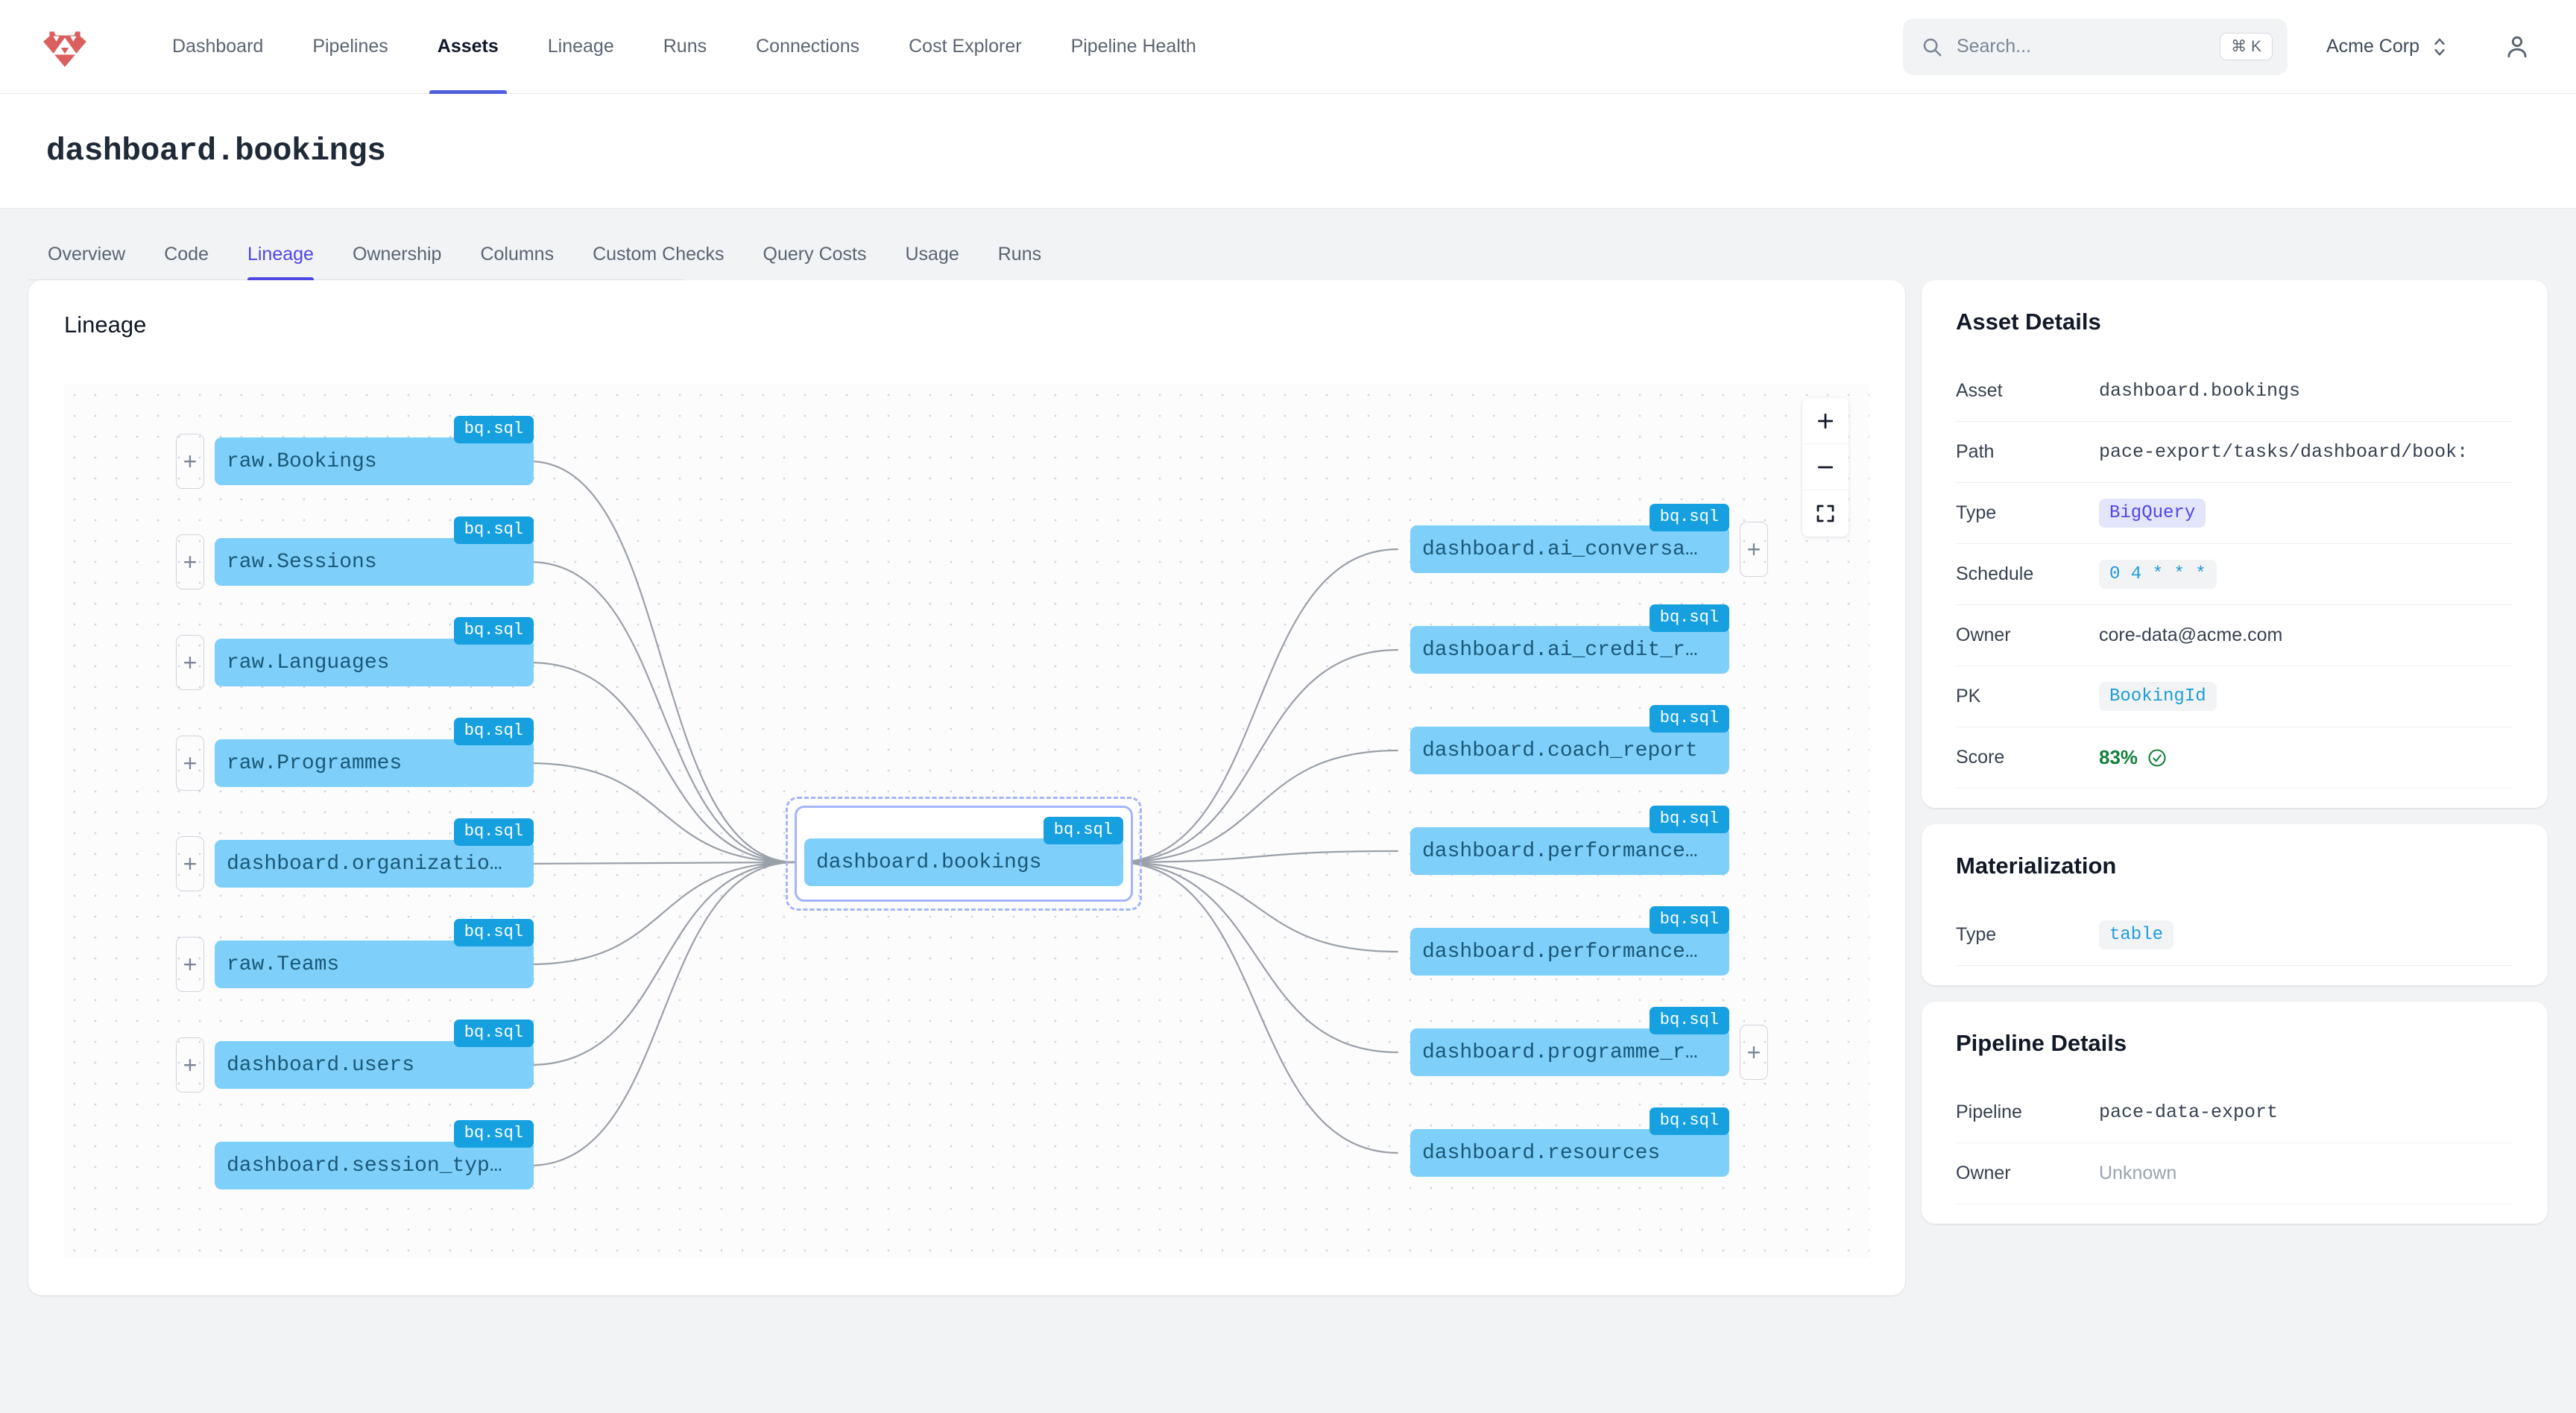  I want to click on value-chip: table, so click(2136, 934).